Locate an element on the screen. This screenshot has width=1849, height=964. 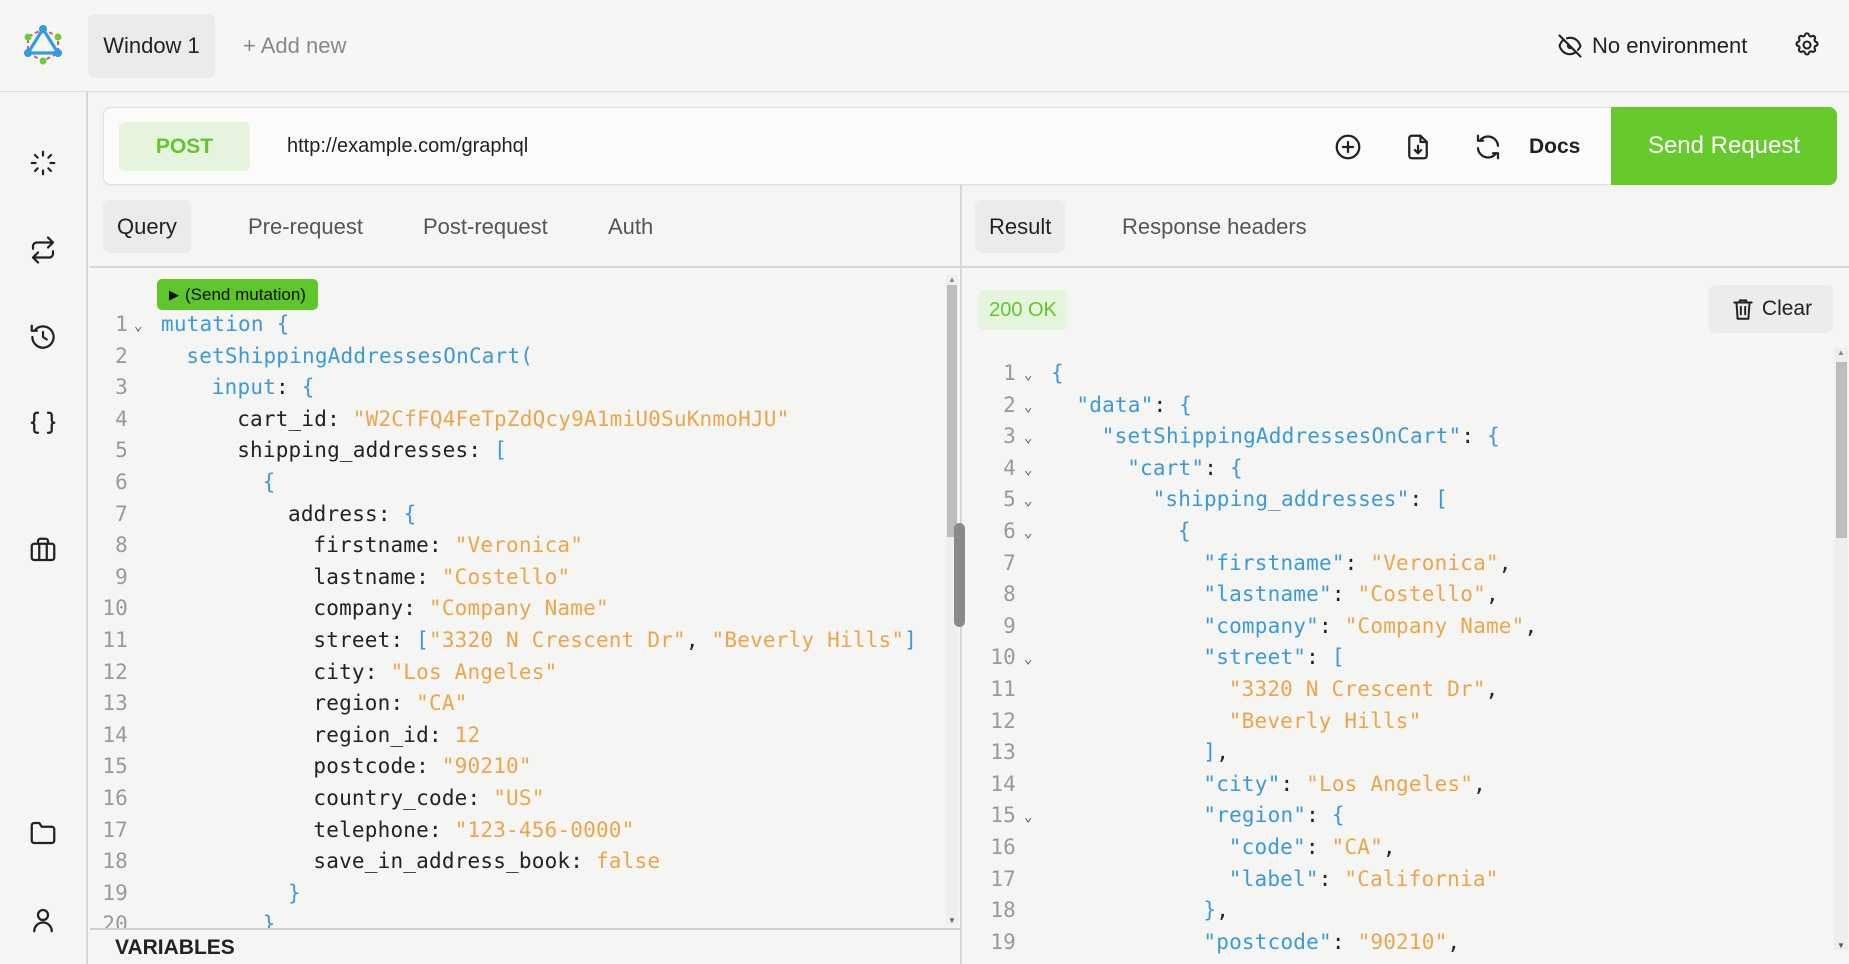
pane-resize-scrollbar is located at coordinates (956, 600).